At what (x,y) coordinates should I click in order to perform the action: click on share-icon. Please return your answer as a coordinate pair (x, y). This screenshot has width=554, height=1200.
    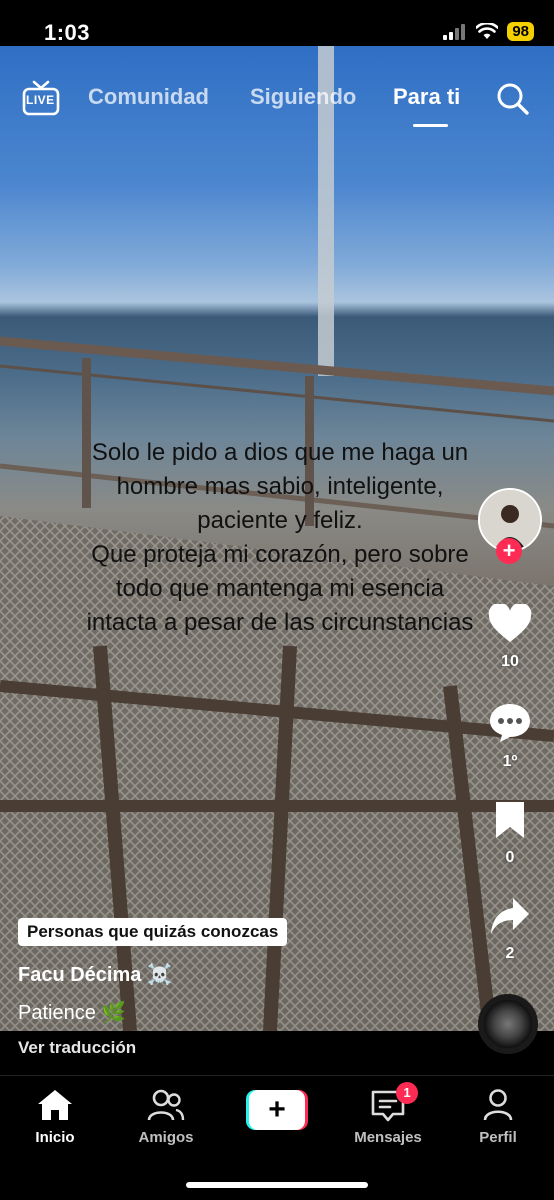
    Looking at the image, I should click on (510, 916).